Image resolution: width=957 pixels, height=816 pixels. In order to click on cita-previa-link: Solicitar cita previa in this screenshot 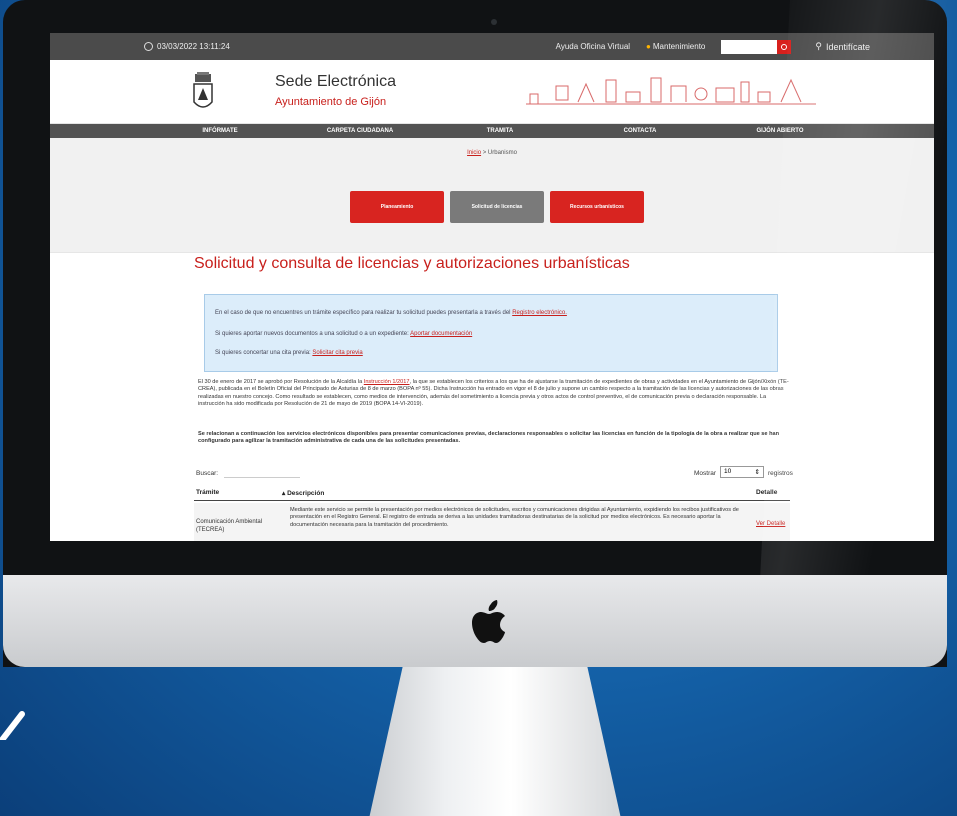, I will do `click(337, 353)`.